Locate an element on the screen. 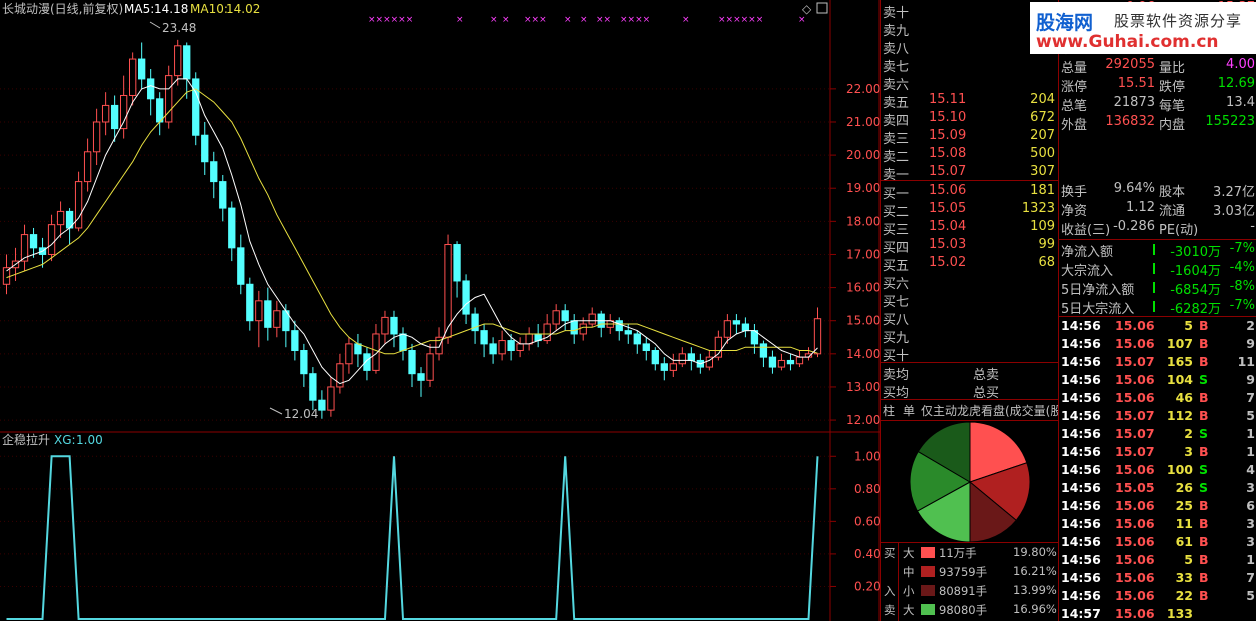 The width and height of the screenshot is (1256, 621). tick-volume: 22 is located at coordinates (1184, 595).